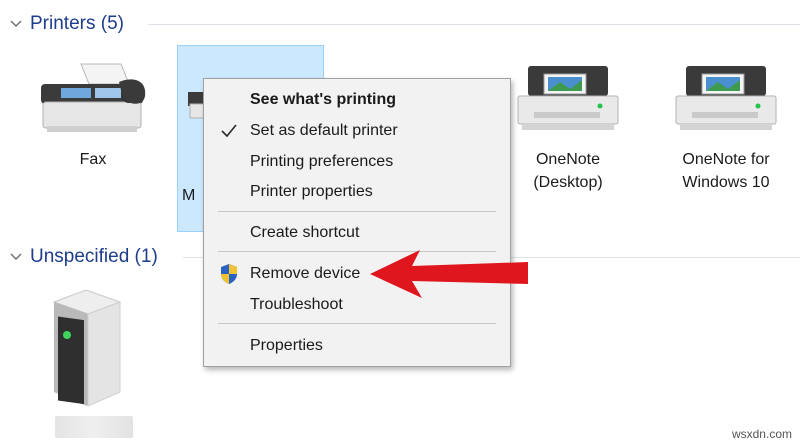 The image size is (800, 445). I want to click on red-arrow-annotation, so click(449, 274).